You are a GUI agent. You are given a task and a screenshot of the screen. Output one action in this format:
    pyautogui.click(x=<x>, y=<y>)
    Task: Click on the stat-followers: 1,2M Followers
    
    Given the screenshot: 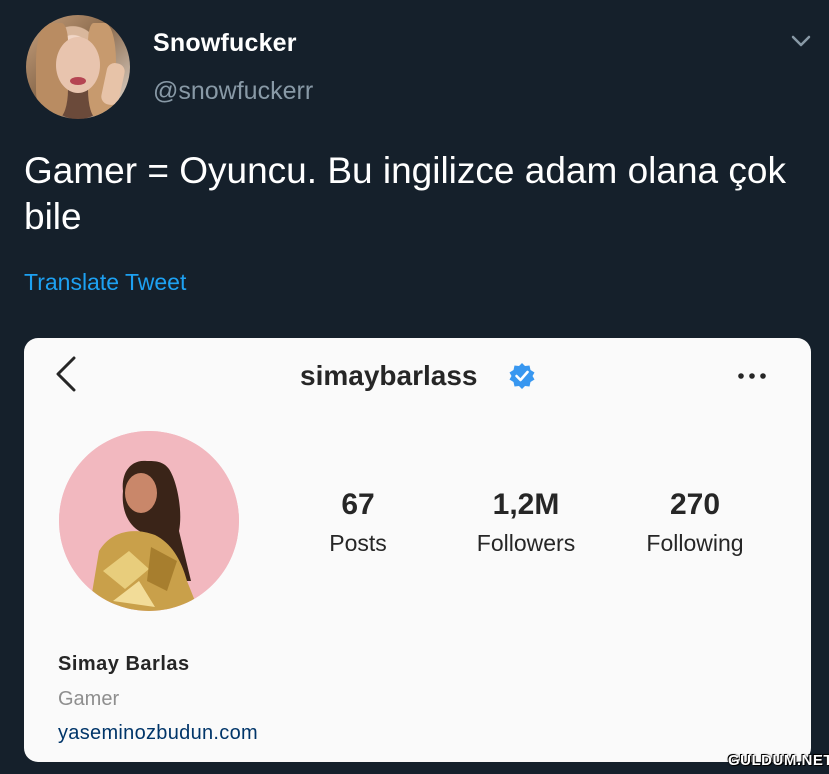 What is the action you would take?
    pyautogui.click(x=526, y=522)
    